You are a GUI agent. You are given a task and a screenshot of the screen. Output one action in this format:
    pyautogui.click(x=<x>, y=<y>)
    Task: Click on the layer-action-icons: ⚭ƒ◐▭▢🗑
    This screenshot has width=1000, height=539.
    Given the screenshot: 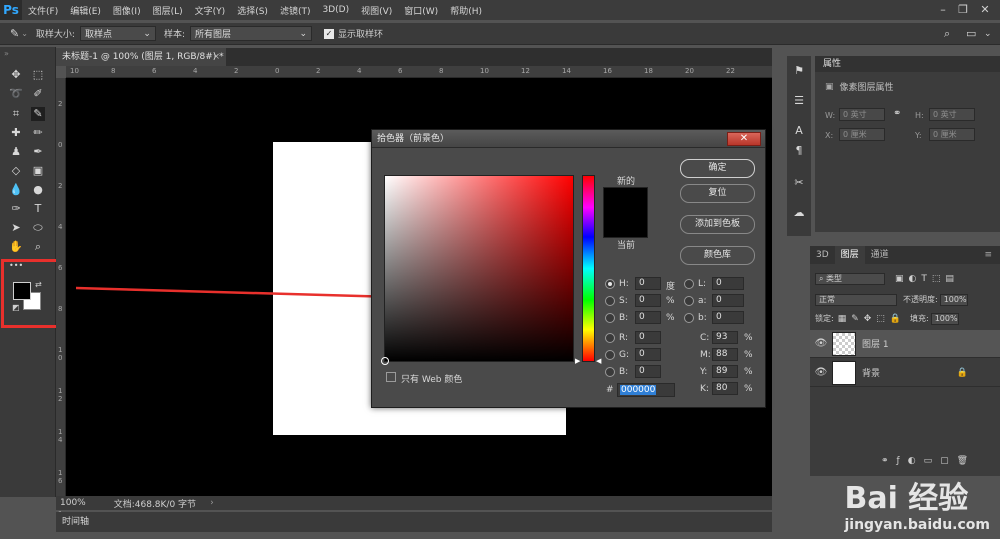 What is the action you would take?
    pyautogui.click(x=928, y=461)
    